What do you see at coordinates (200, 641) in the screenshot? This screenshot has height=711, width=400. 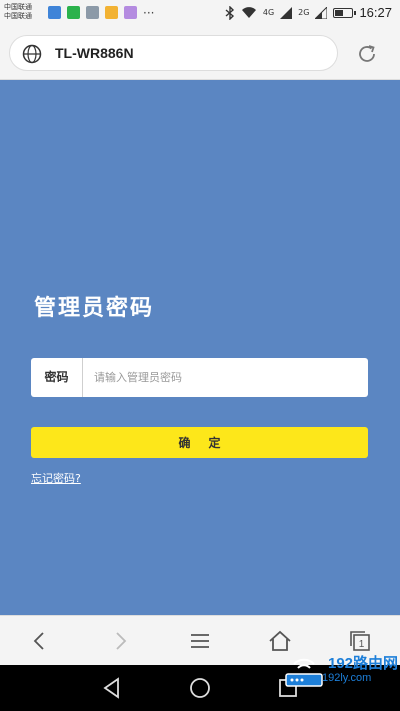 I see `menu-icon` at bounding box center [200, 641].